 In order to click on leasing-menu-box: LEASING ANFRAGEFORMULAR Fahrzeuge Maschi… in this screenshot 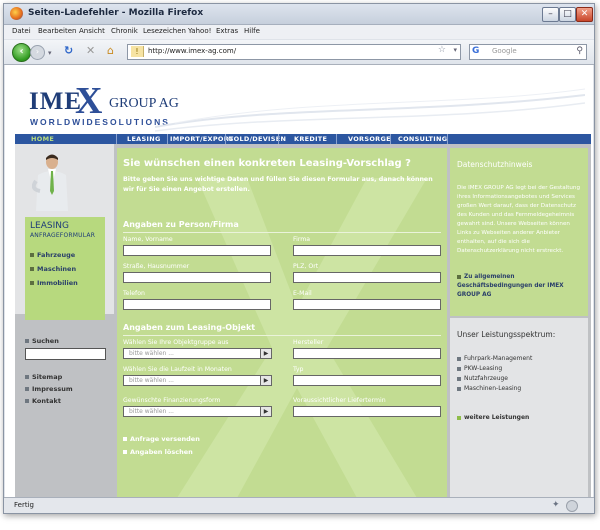, I will do `click(65, 268)`.